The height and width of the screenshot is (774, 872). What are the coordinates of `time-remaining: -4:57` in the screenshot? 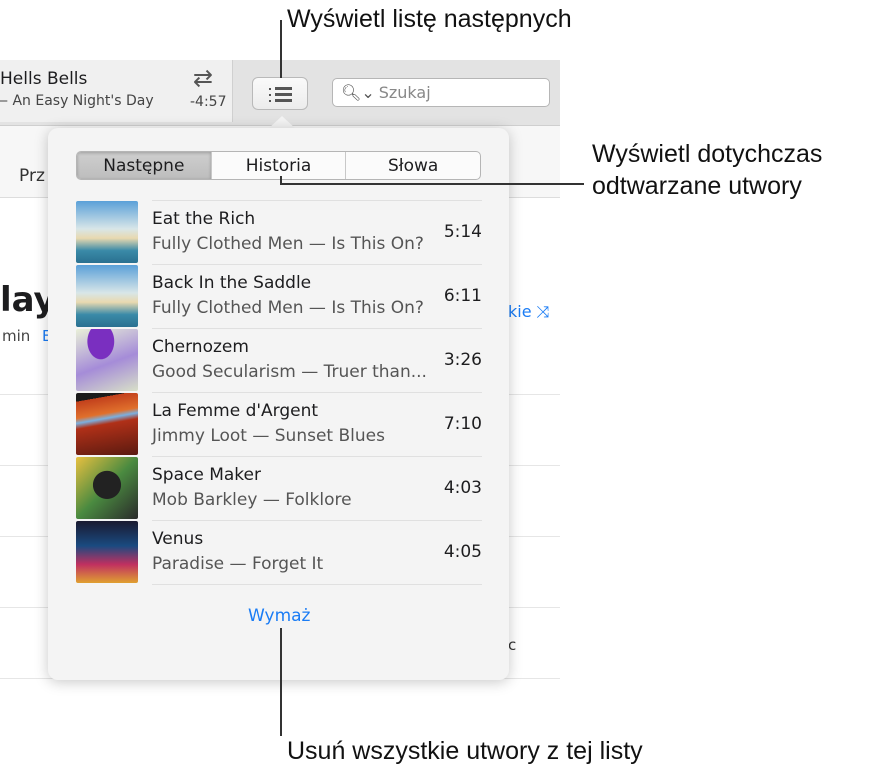 It's located at (208, 102).